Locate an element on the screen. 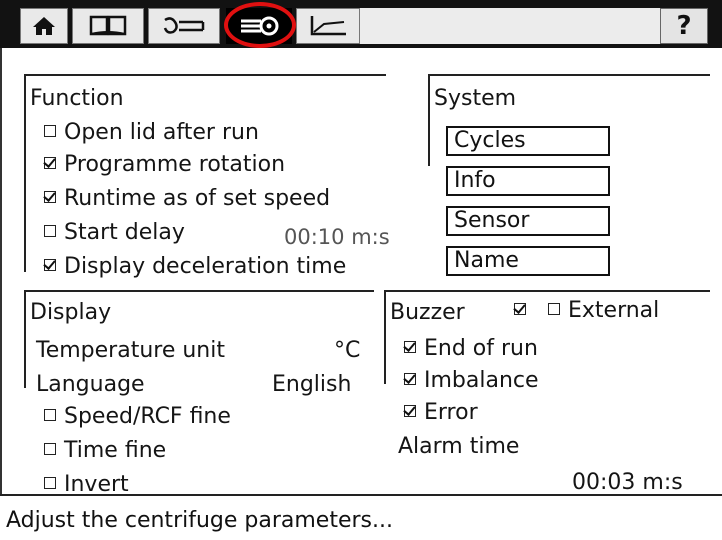  info-button: Info is located at coordinates (528, 181).